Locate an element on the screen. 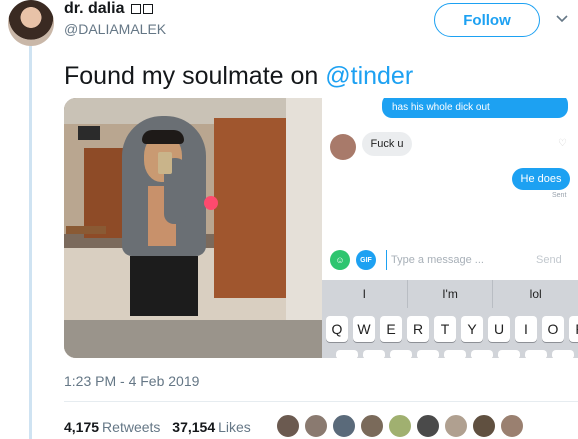 Image resolution: width=578 pixels, height=439 pixels. author-handle: @DALIAMALEK is located at coordinates (115, 29).